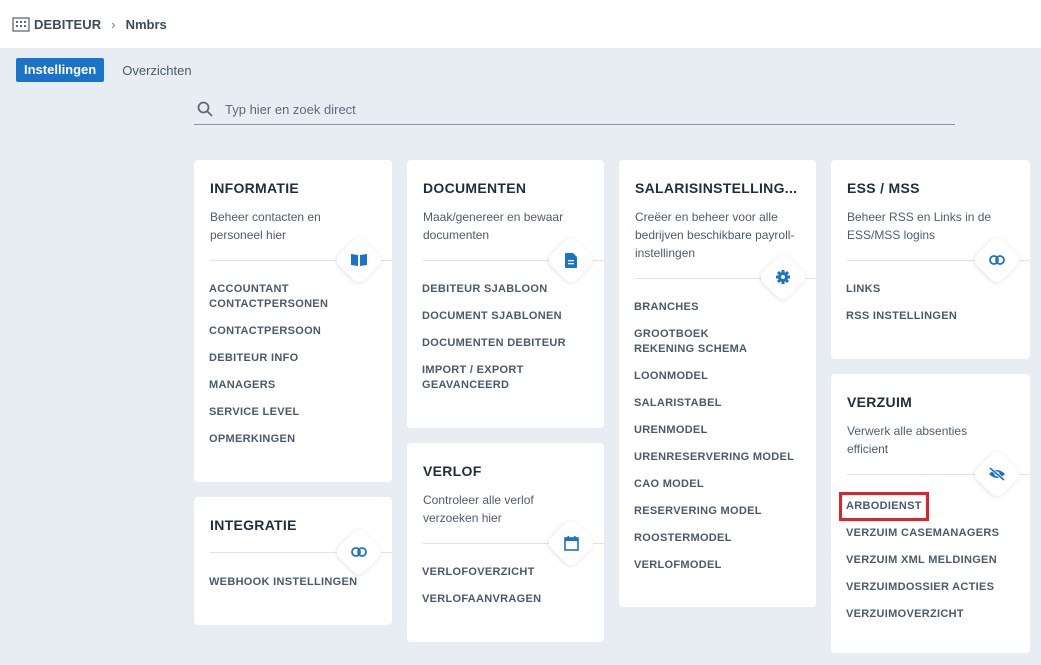 The image size is (1041, 665). What do you see at coordinates (205, 109) in the screenshot?
I see `search-icon` at bounding box center [205, 109].